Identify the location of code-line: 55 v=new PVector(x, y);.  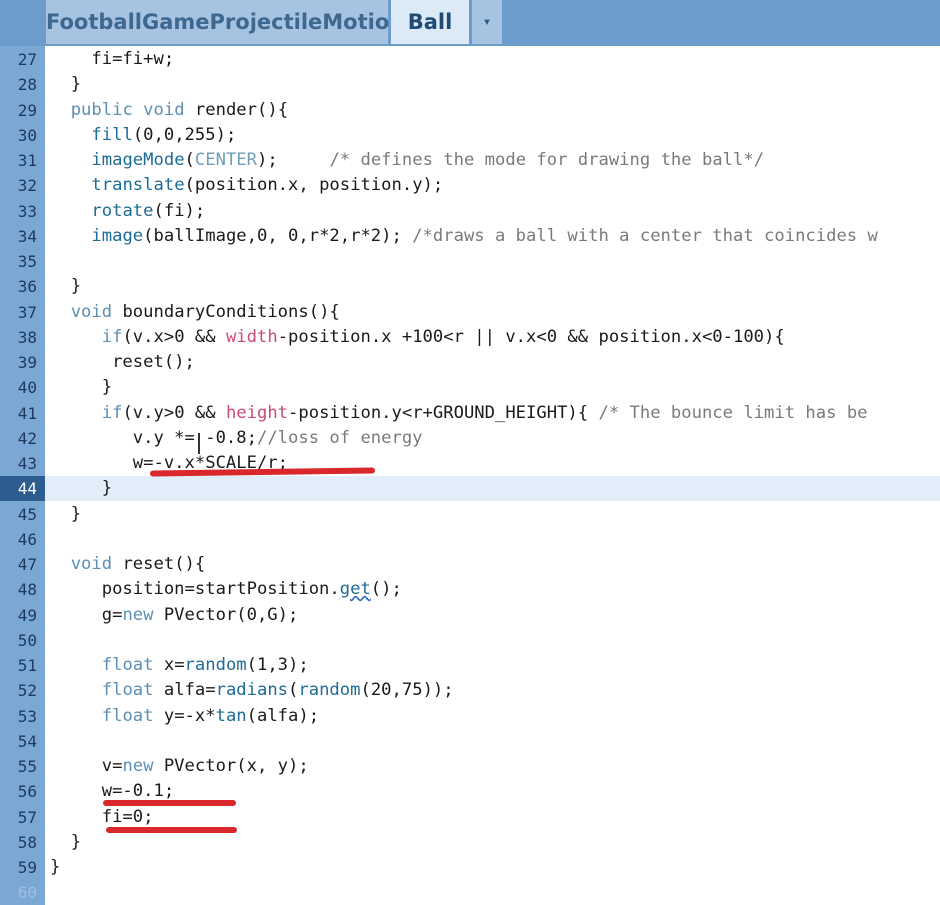
(470, 766).